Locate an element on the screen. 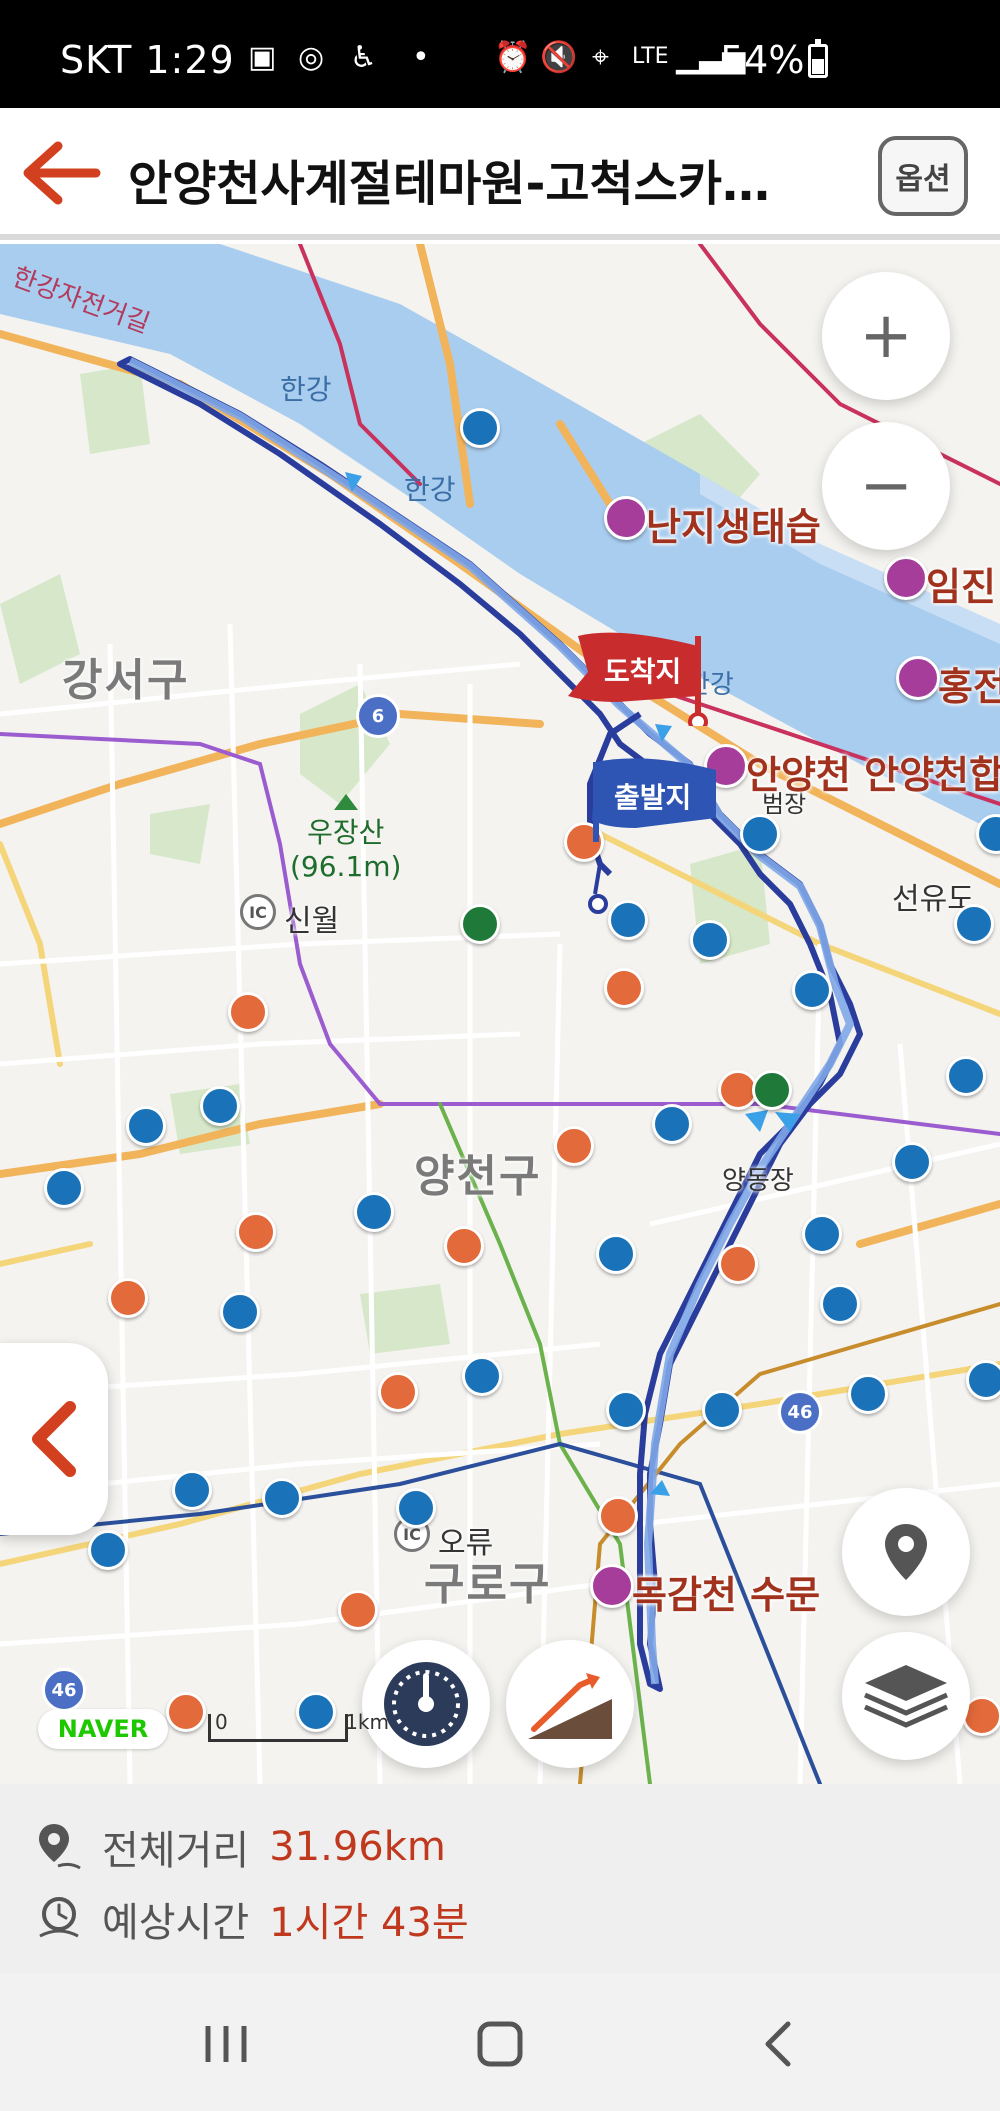 This screenshot has height=2111, width=1000. back-nav-button is located at coordinates (780, 2044).